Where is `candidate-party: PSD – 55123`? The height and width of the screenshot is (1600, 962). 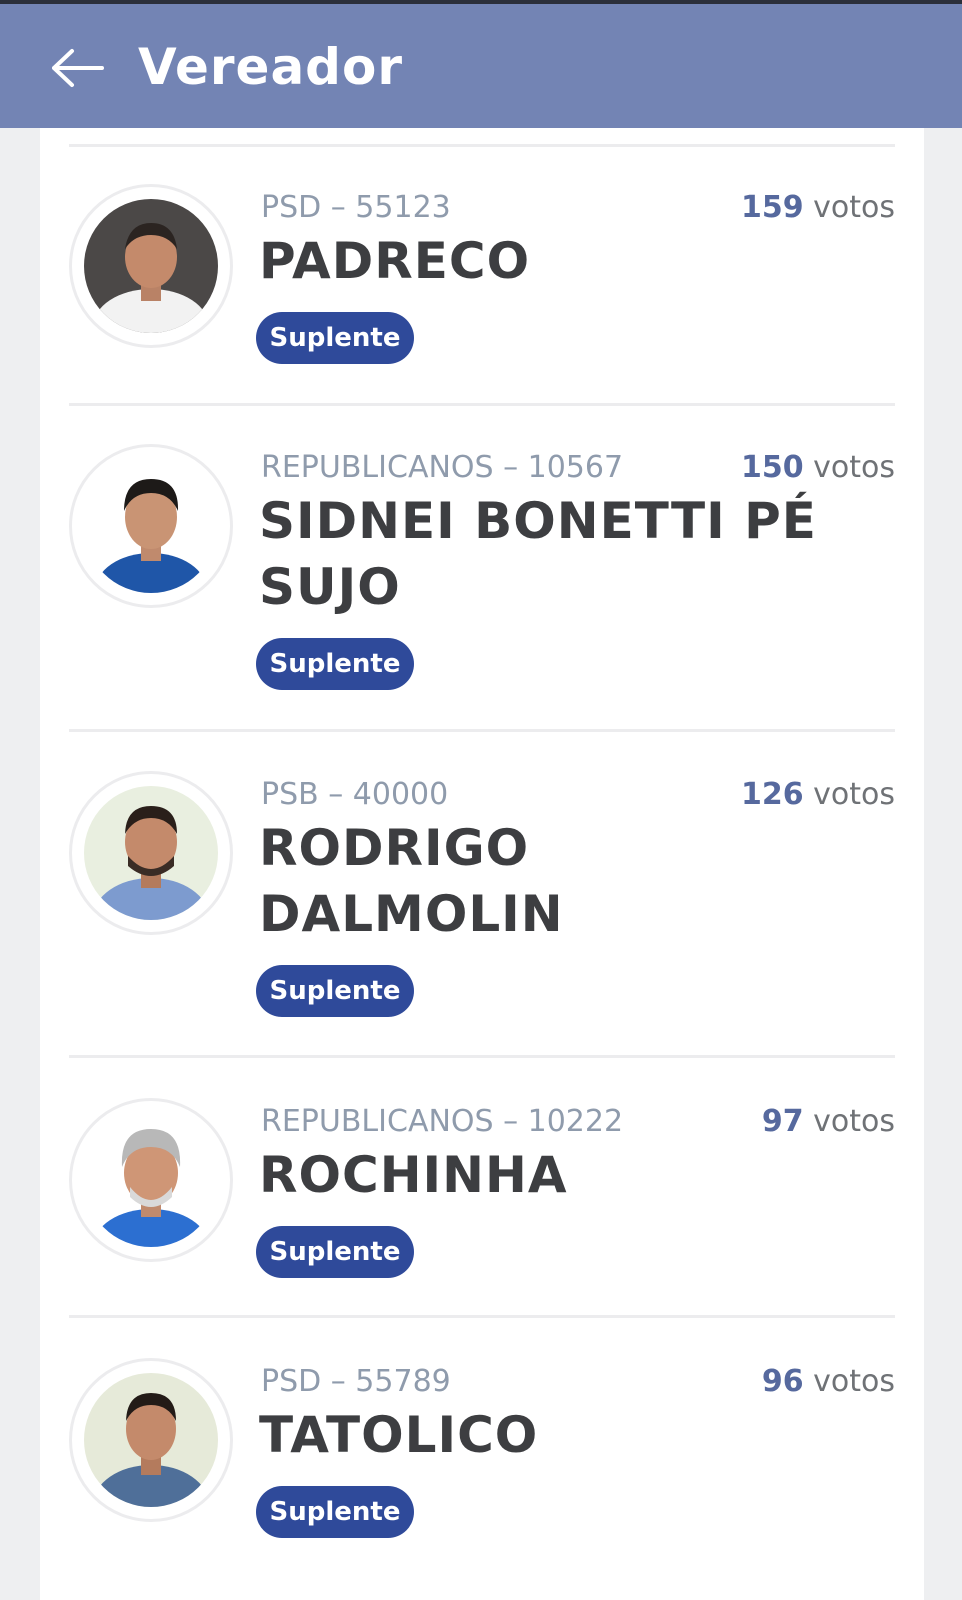 candidate-party: PSD – 55123 is located at coordinates (356, 207).